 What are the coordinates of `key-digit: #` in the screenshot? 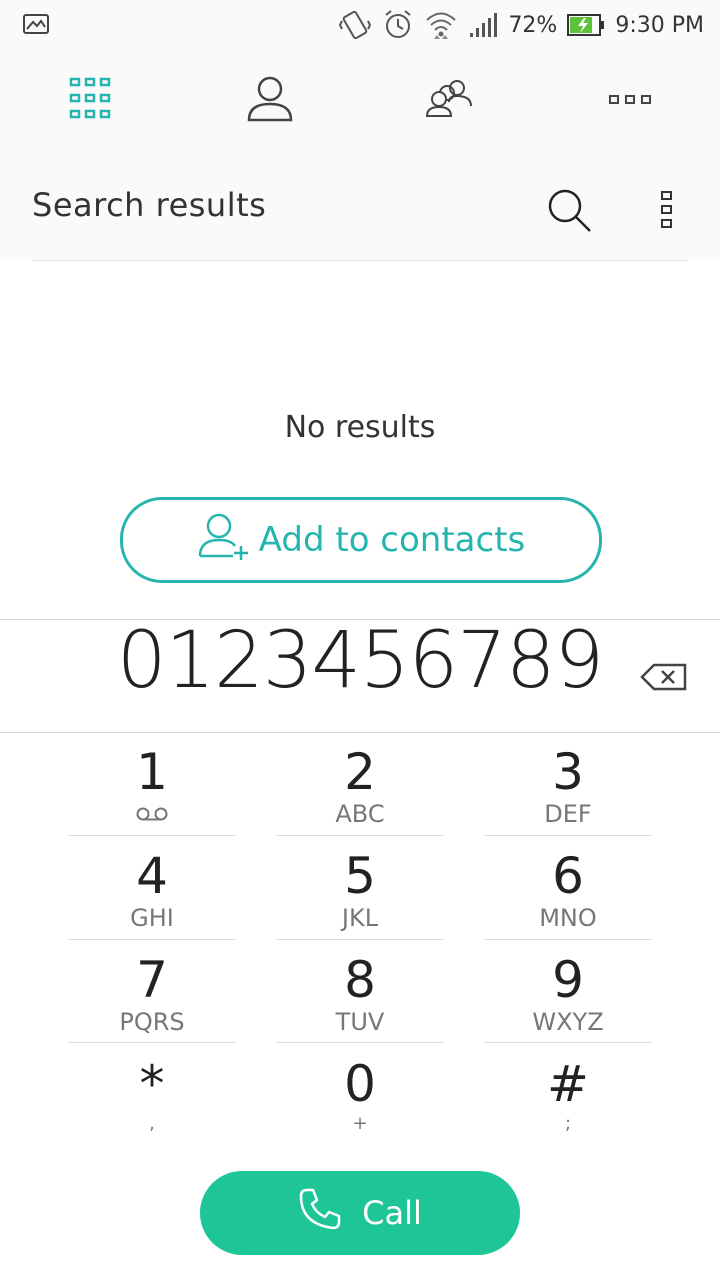 It's located at (568, 1084).